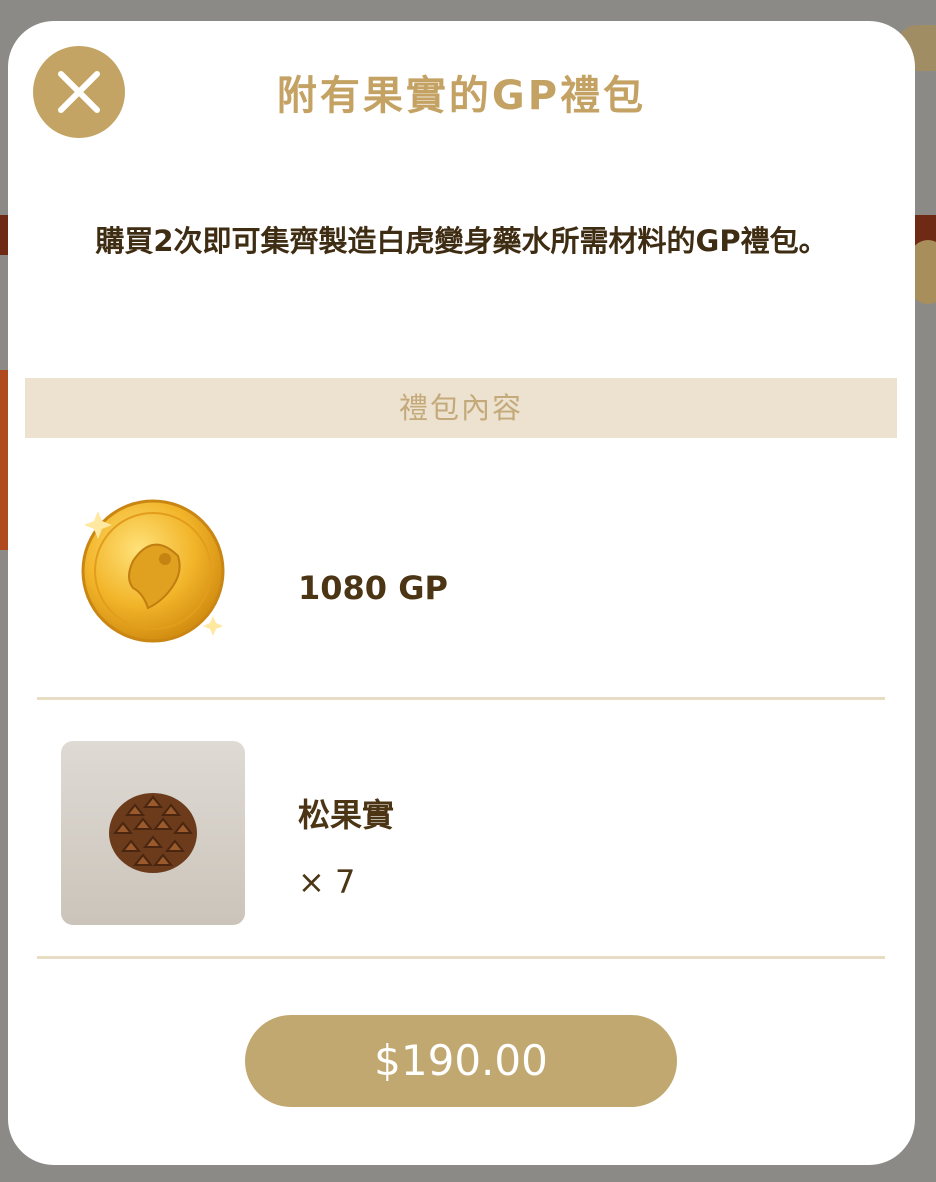  I want to click on dialog-title: 附有果實的GP禮包, so click(461, 96).